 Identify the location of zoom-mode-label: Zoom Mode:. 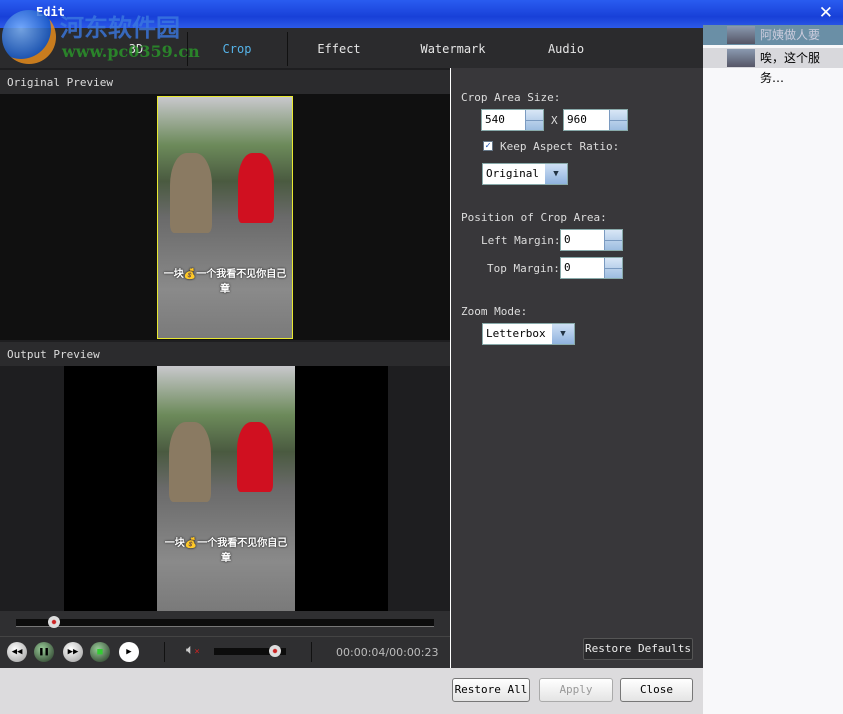
(494, 311).